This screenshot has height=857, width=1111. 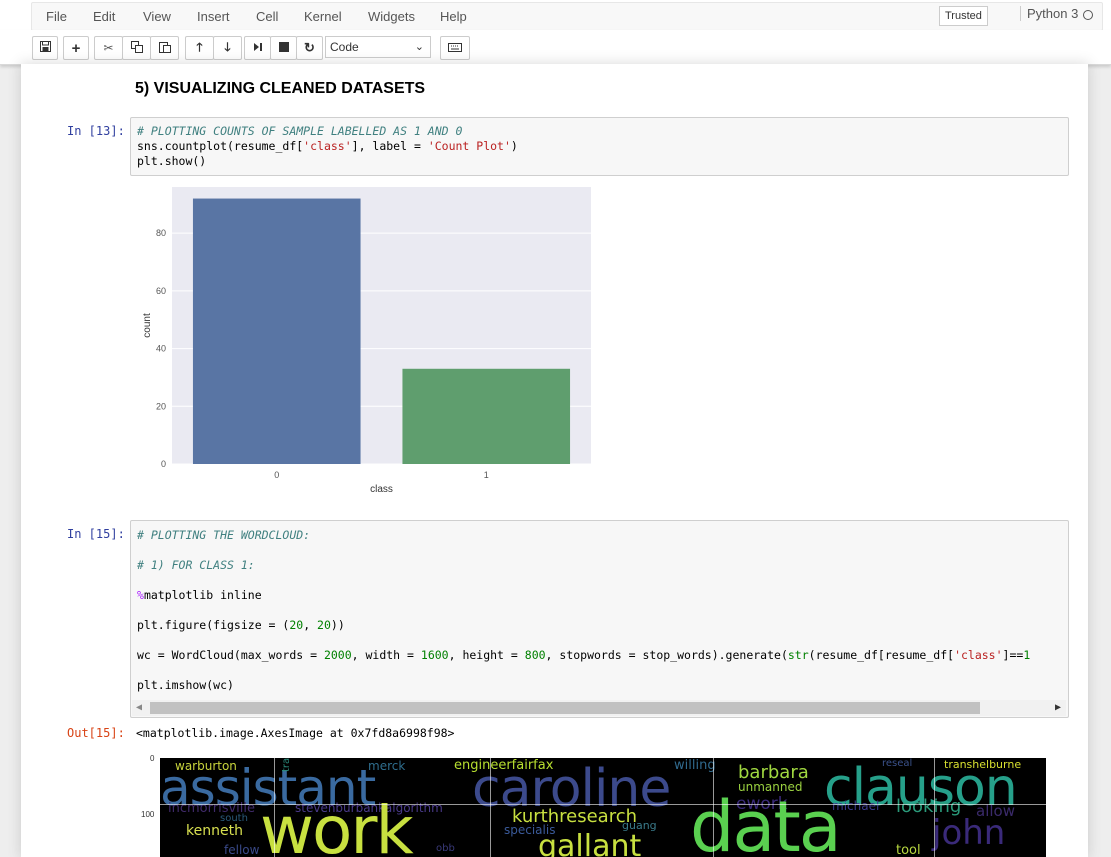 I want to click on wordcloud-word: john, so click(x=969, y=833).